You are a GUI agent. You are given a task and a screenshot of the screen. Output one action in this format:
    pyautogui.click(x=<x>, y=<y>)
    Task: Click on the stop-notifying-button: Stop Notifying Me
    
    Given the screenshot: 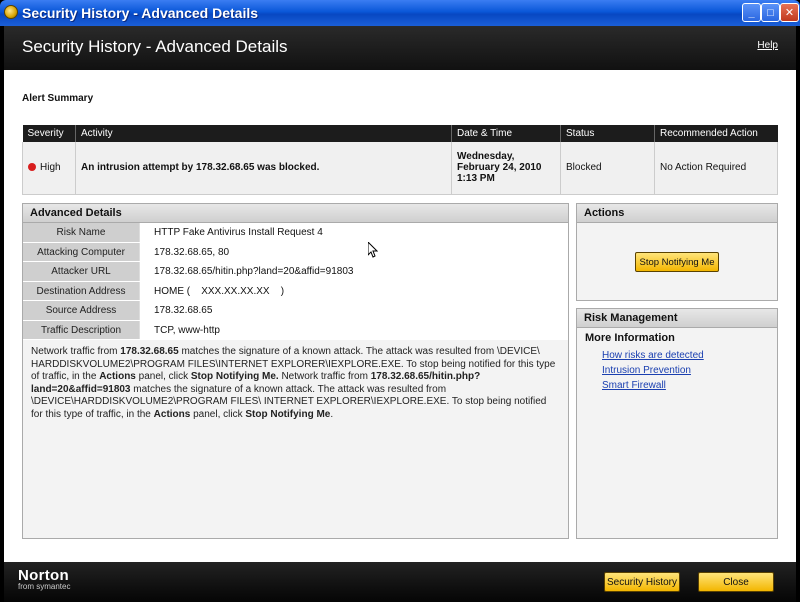 What is the action you would take?
    pyautogui.click(x=677, y=262)
    